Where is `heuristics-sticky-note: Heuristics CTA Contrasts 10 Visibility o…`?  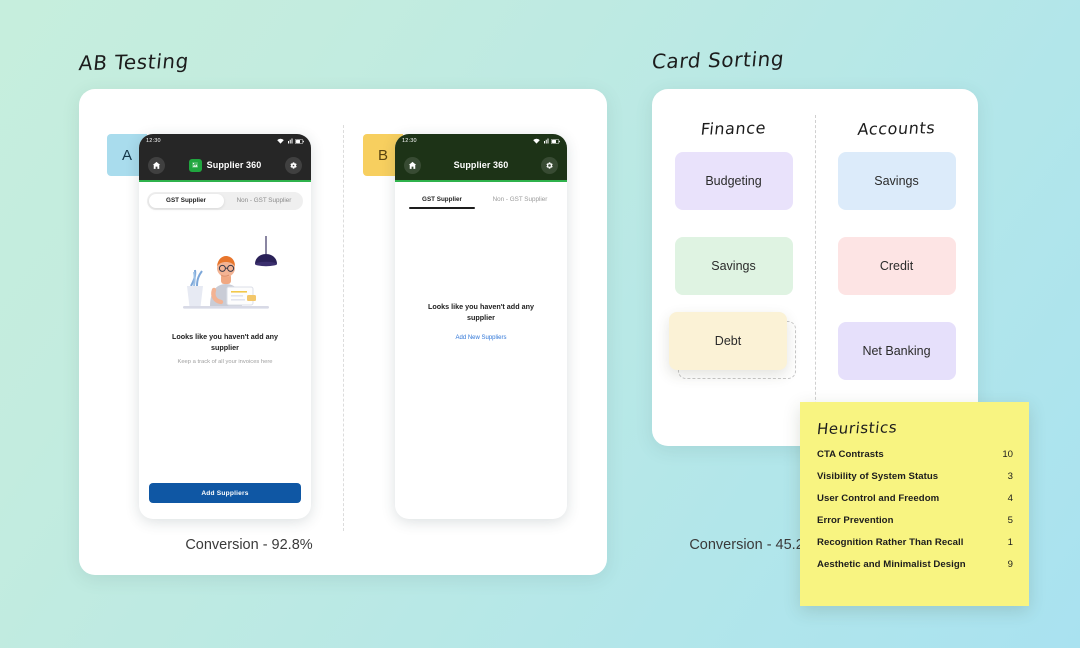
heuristics-sticky-note: Heuristics CTA Contrasts 10 Visibility o… is located at coordinates (914, 504).